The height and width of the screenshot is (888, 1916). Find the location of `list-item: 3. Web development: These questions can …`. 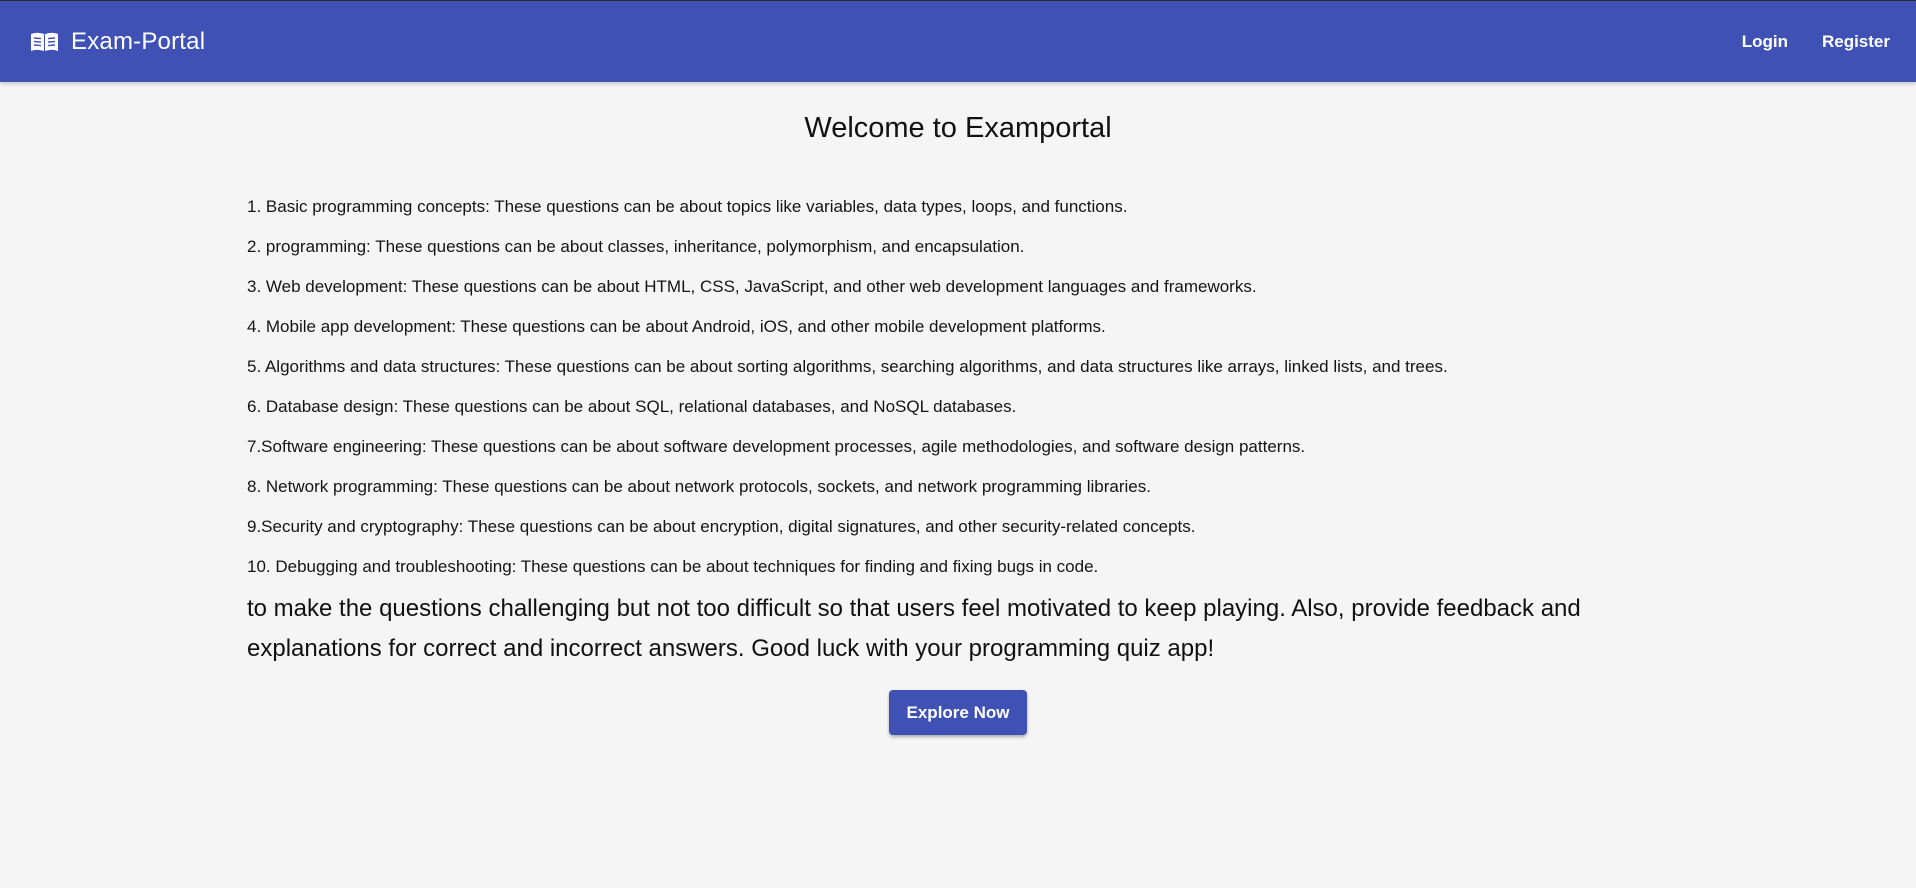

list-item: 3. Web development: These questions can … is located at coordinates (752, 286).